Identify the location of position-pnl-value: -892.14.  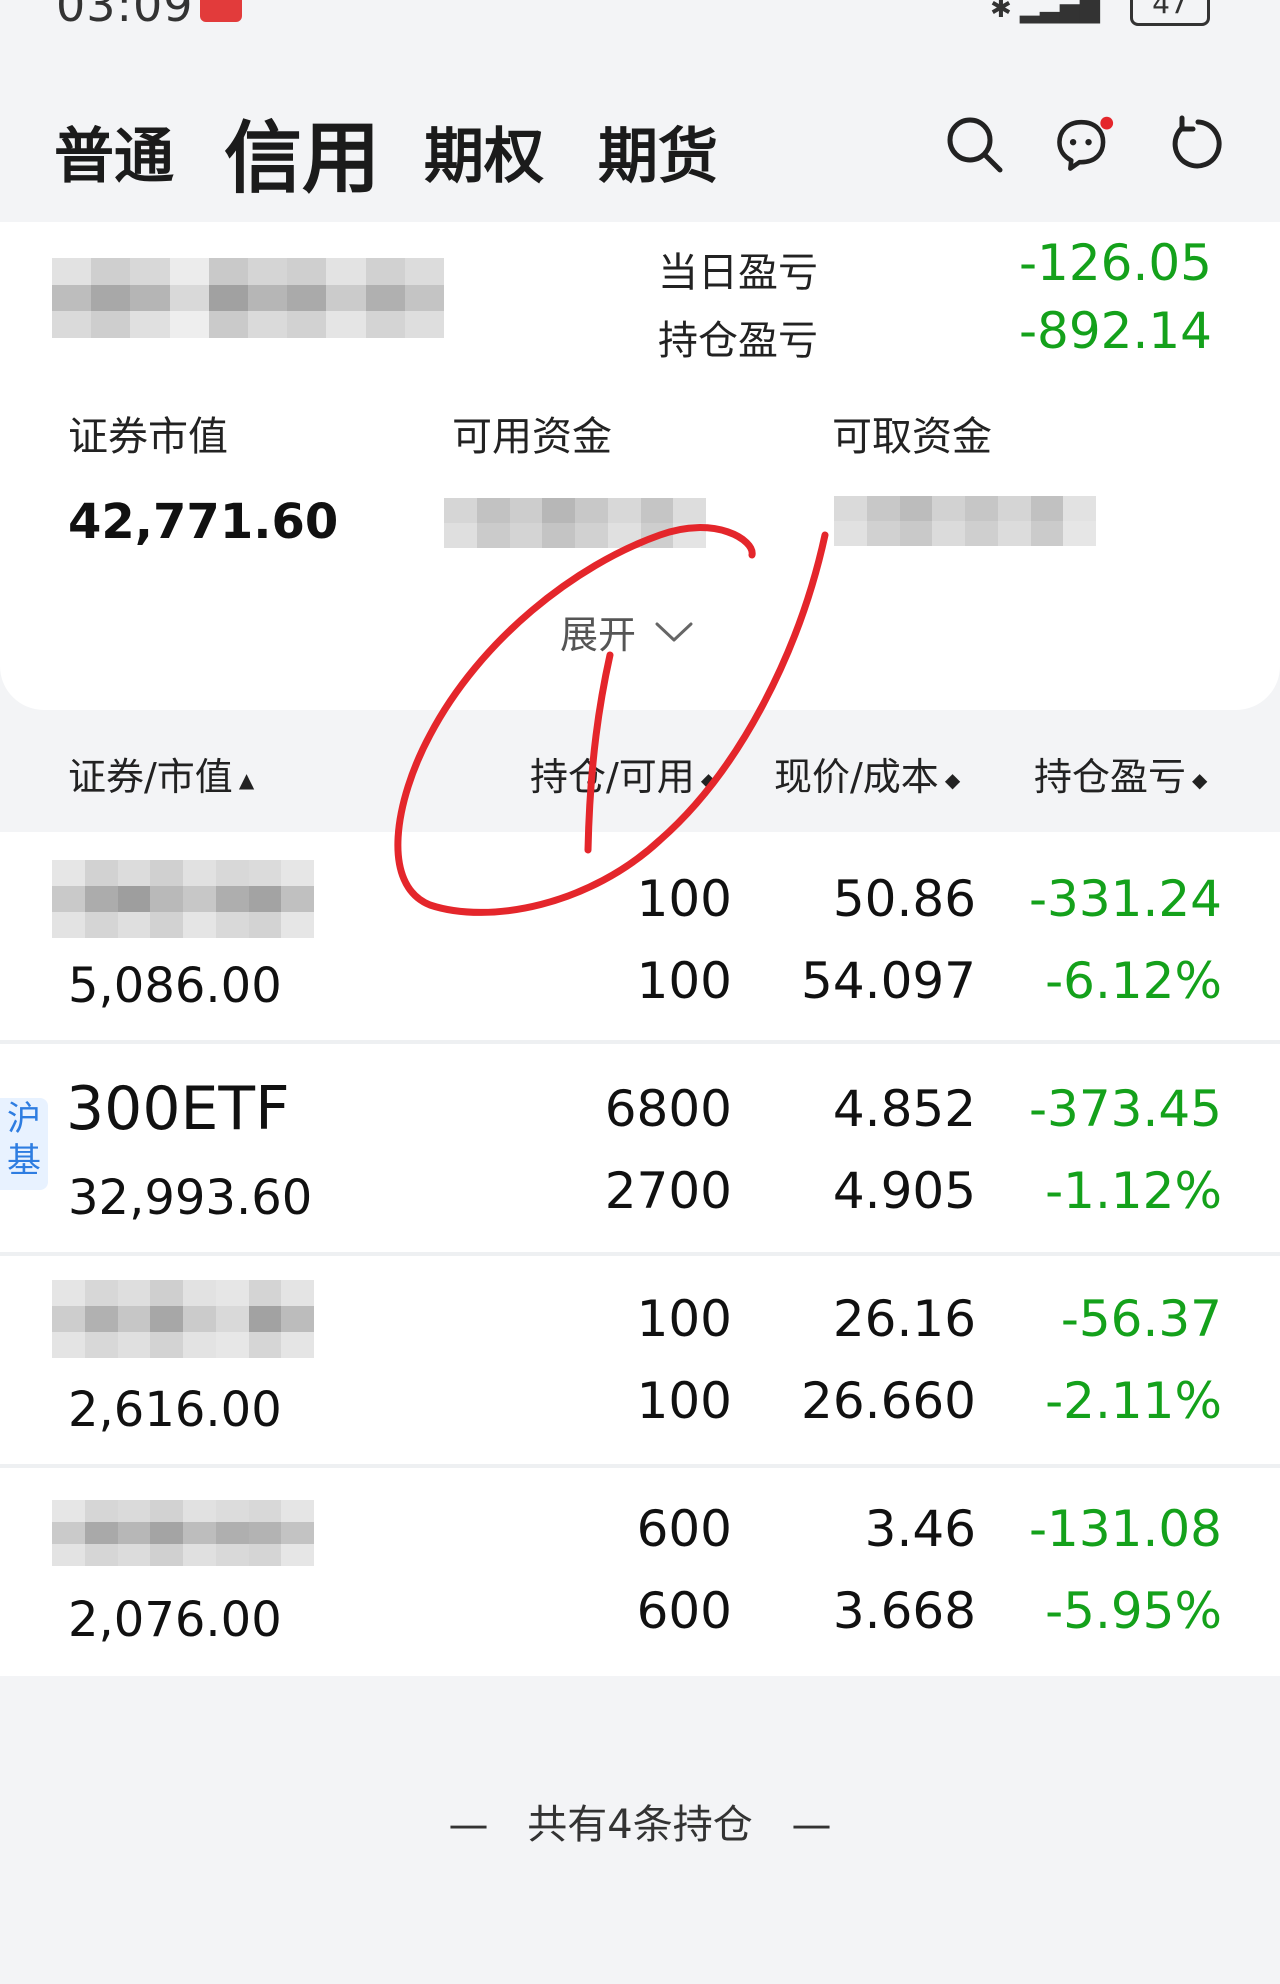
(1115, 331).